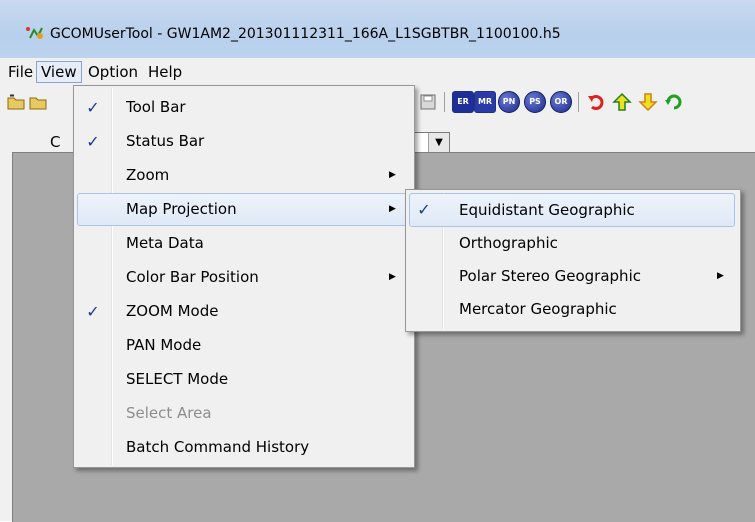 Image resolution: width=755 pixels, height=522 pixels. Describe the element at coordinates (561, 102) in the screenshot. I see `or-button: OR` at that location.